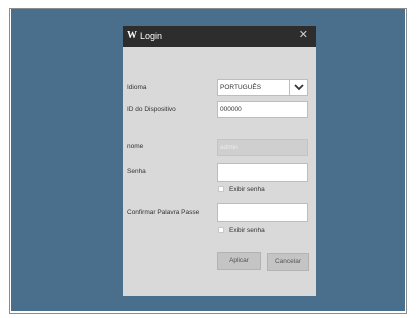  What do you see at coordinates (241, 87) in the screenshot?
I see `language-select-value: PORTUGUÊS` at bounding box center [241, 87].